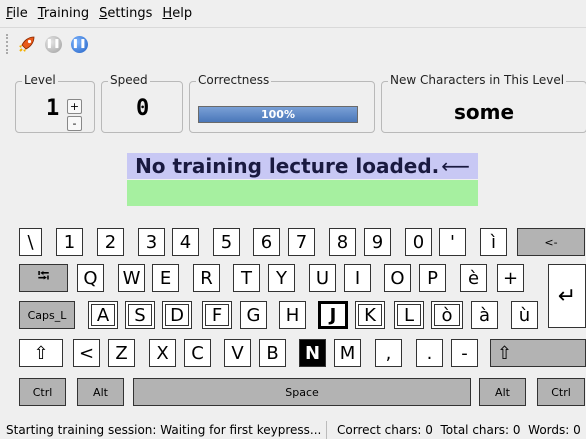  What do you see at coordinates (86, 353) in the screenshot?
I see `key: <` at bounding box center [86, 353].